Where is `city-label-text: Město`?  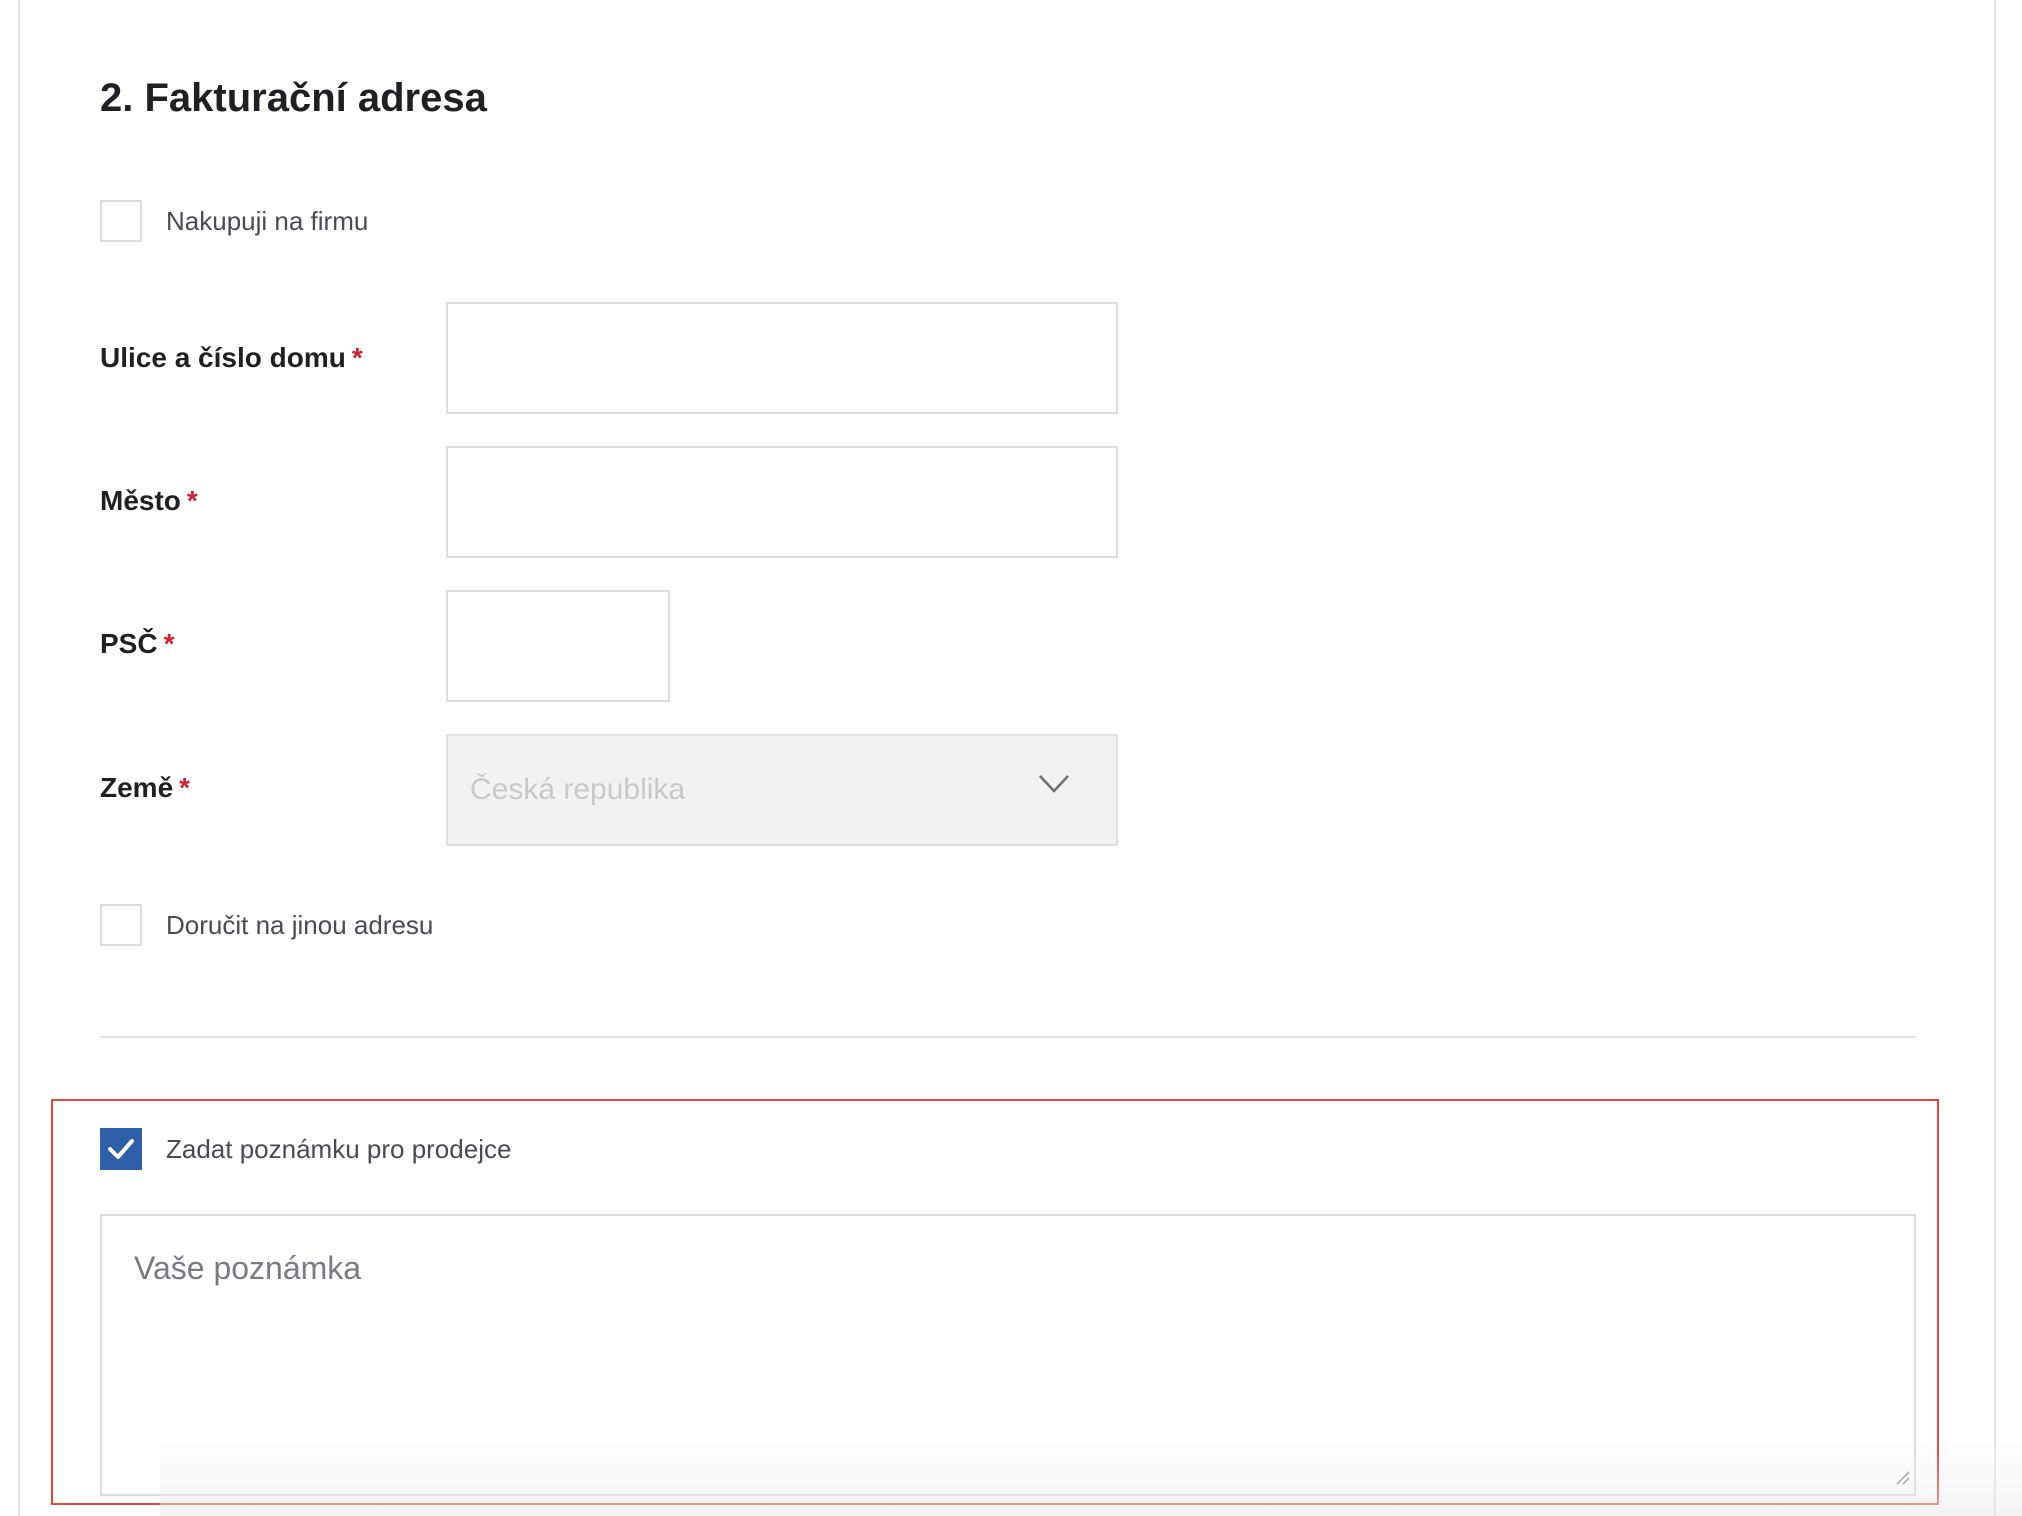 city-label-text: Město is located at coordinates (140, 500).